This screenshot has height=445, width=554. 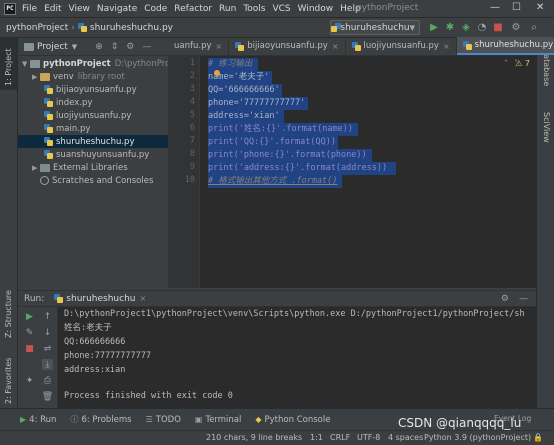 What do you see at coordinates (287, 46) in the screenshot?
I see `tab-bijiaoyunsuanfu: bijiaoyunsuanfu.py ×` at bounding box center [287, 46].